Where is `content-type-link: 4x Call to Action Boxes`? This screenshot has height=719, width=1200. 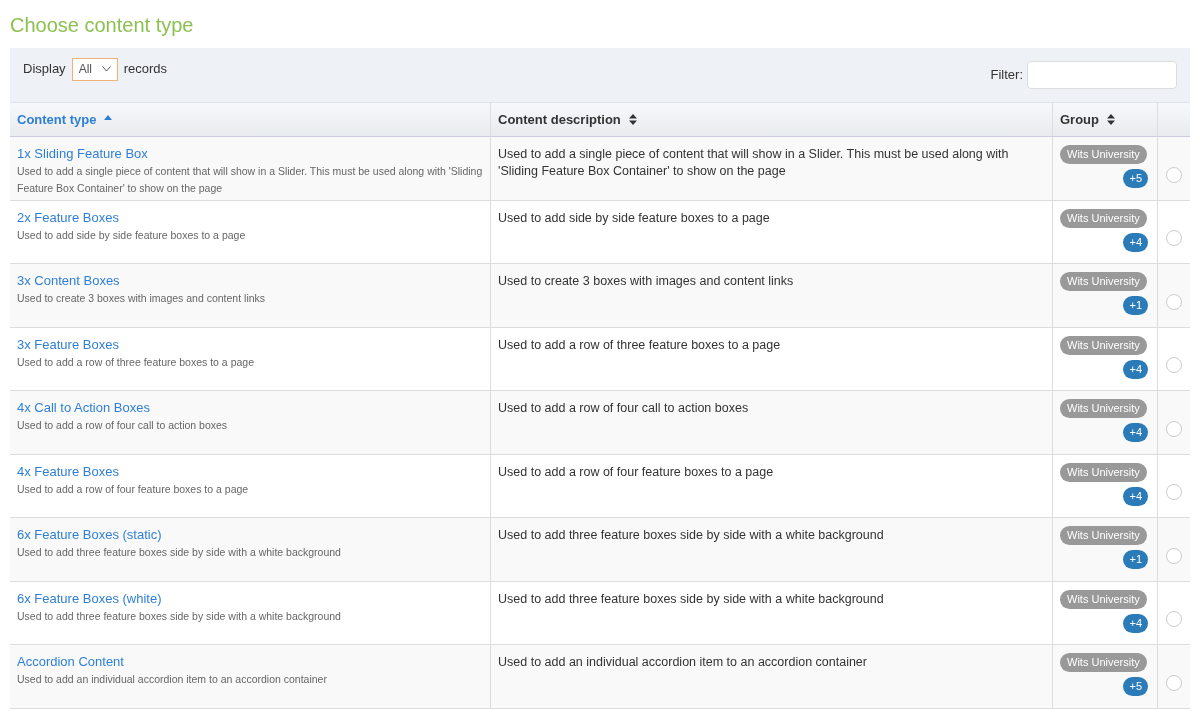 content-type-link: 4x Call to Action Boxes is located at coordinates (250, 408).